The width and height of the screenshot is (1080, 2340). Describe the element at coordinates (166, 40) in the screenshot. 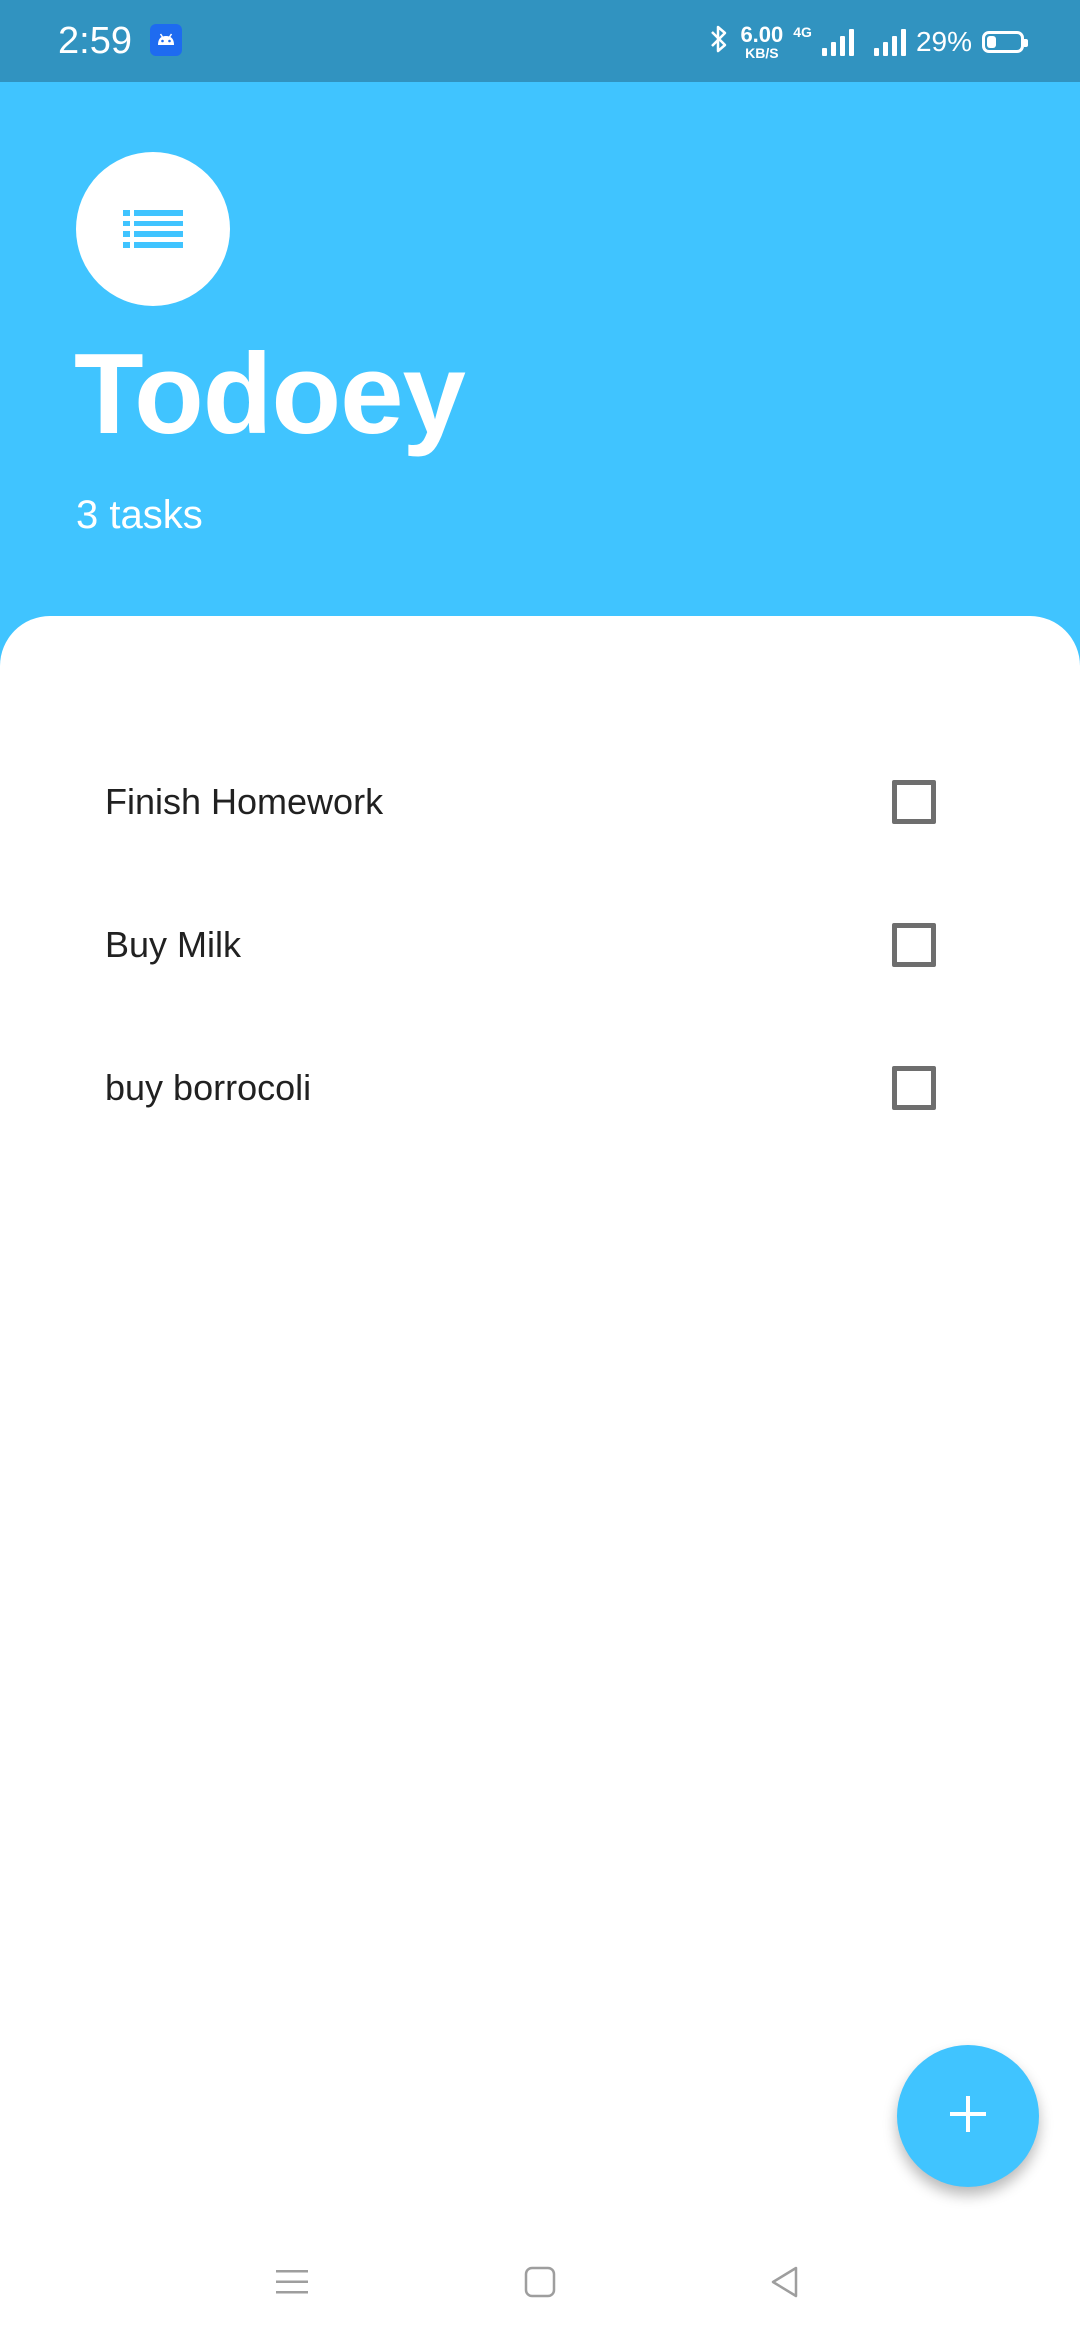

I see `android-app-icon` at that location.